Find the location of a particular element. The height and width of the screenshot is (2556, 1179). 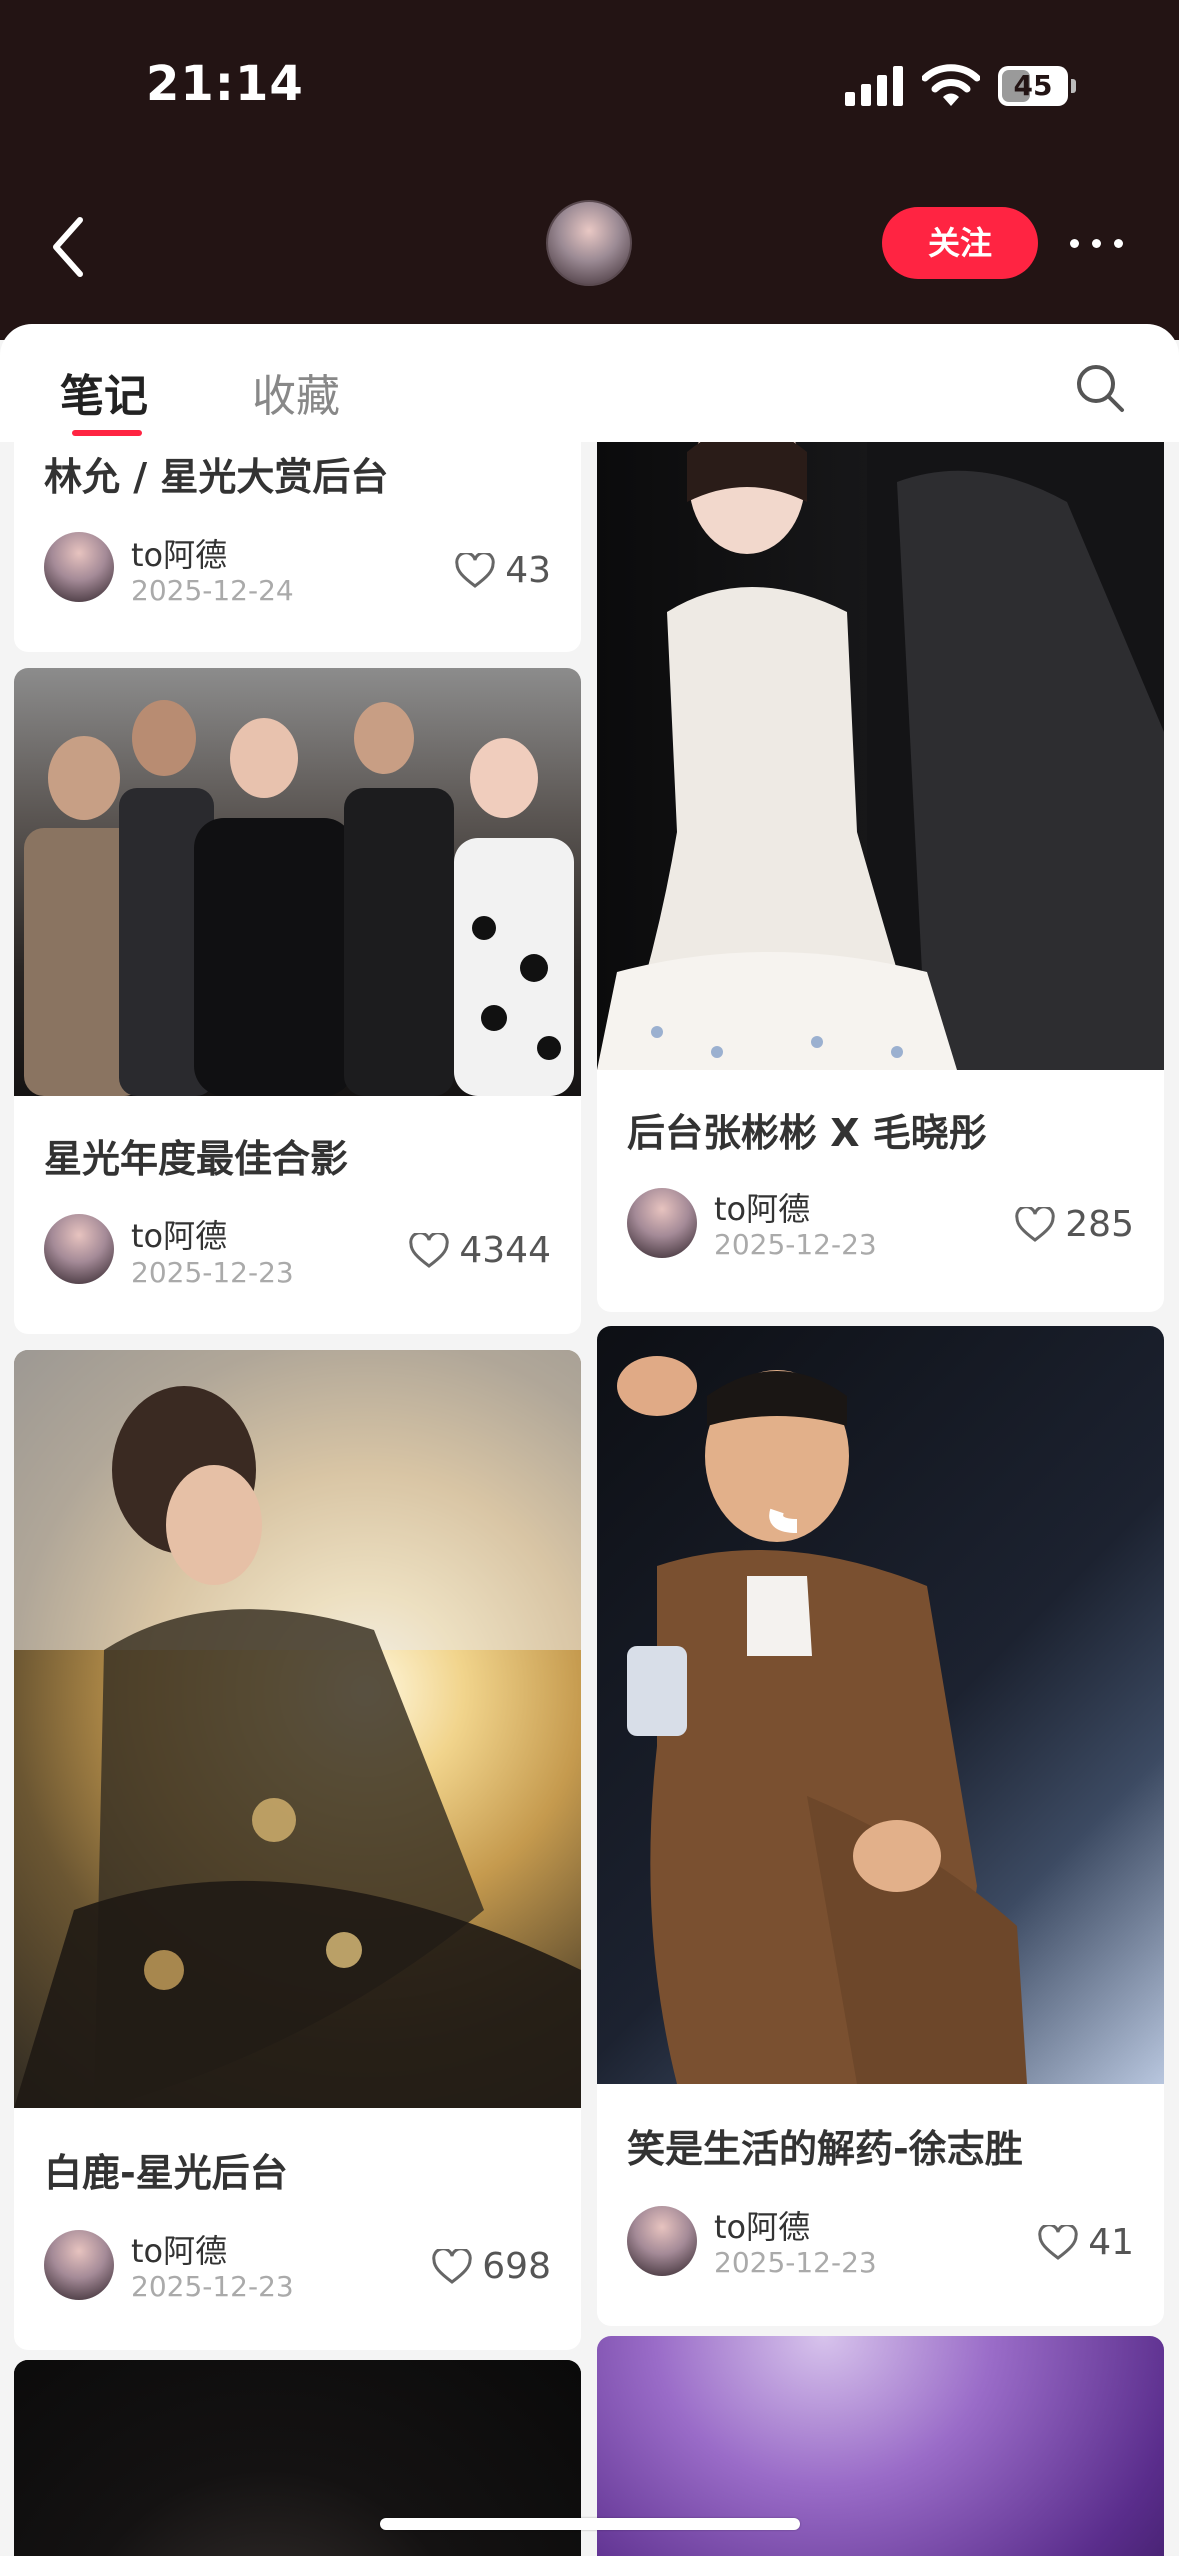

tab-collections: 收藏 is located at coordinates (296, 392).